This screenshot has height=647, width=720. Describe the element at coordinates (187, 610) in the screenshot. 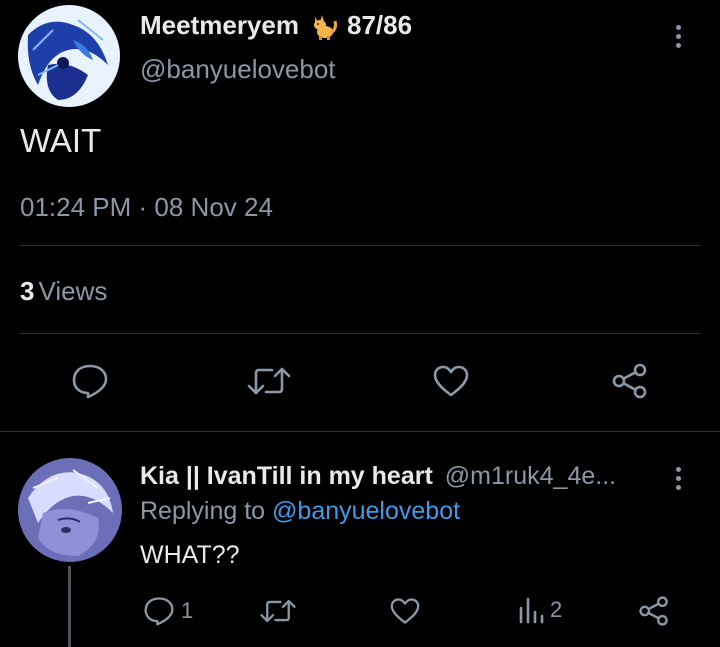

I see `reply-count: 1` at that location.